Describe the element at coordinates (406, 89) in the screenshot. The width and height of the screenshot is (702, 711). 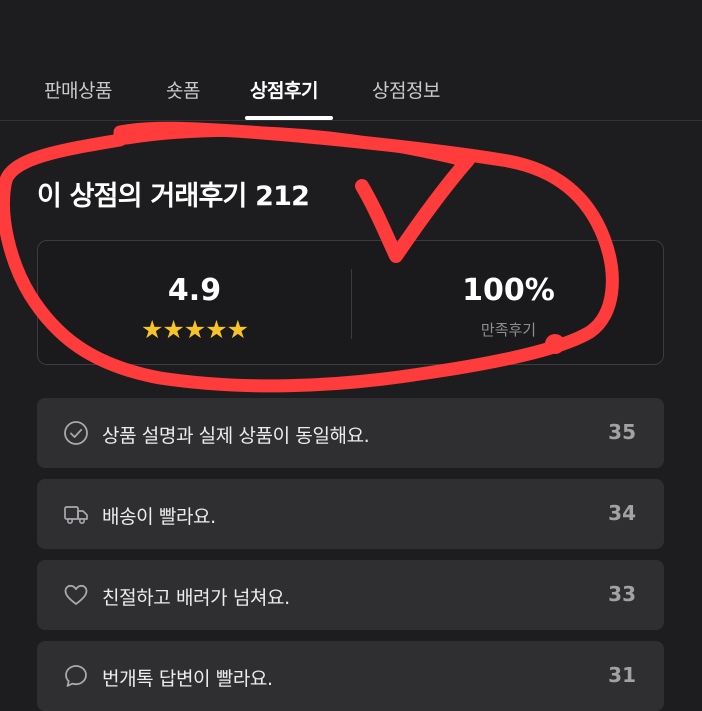
I see `tab-store-info: 상점정보` at that location.